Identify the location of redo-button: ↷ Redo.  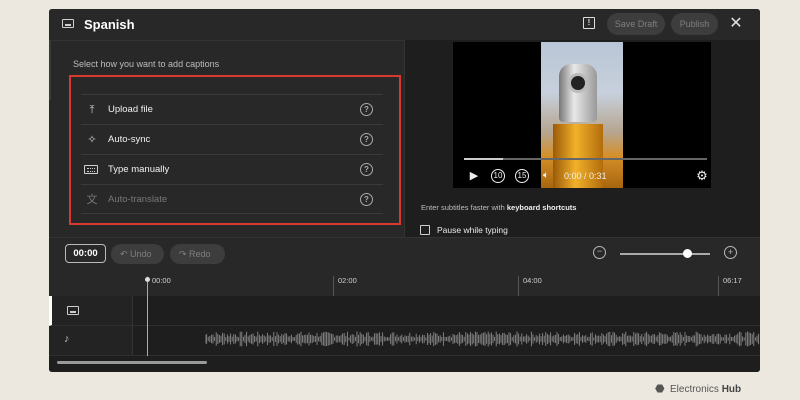
(197, 254).